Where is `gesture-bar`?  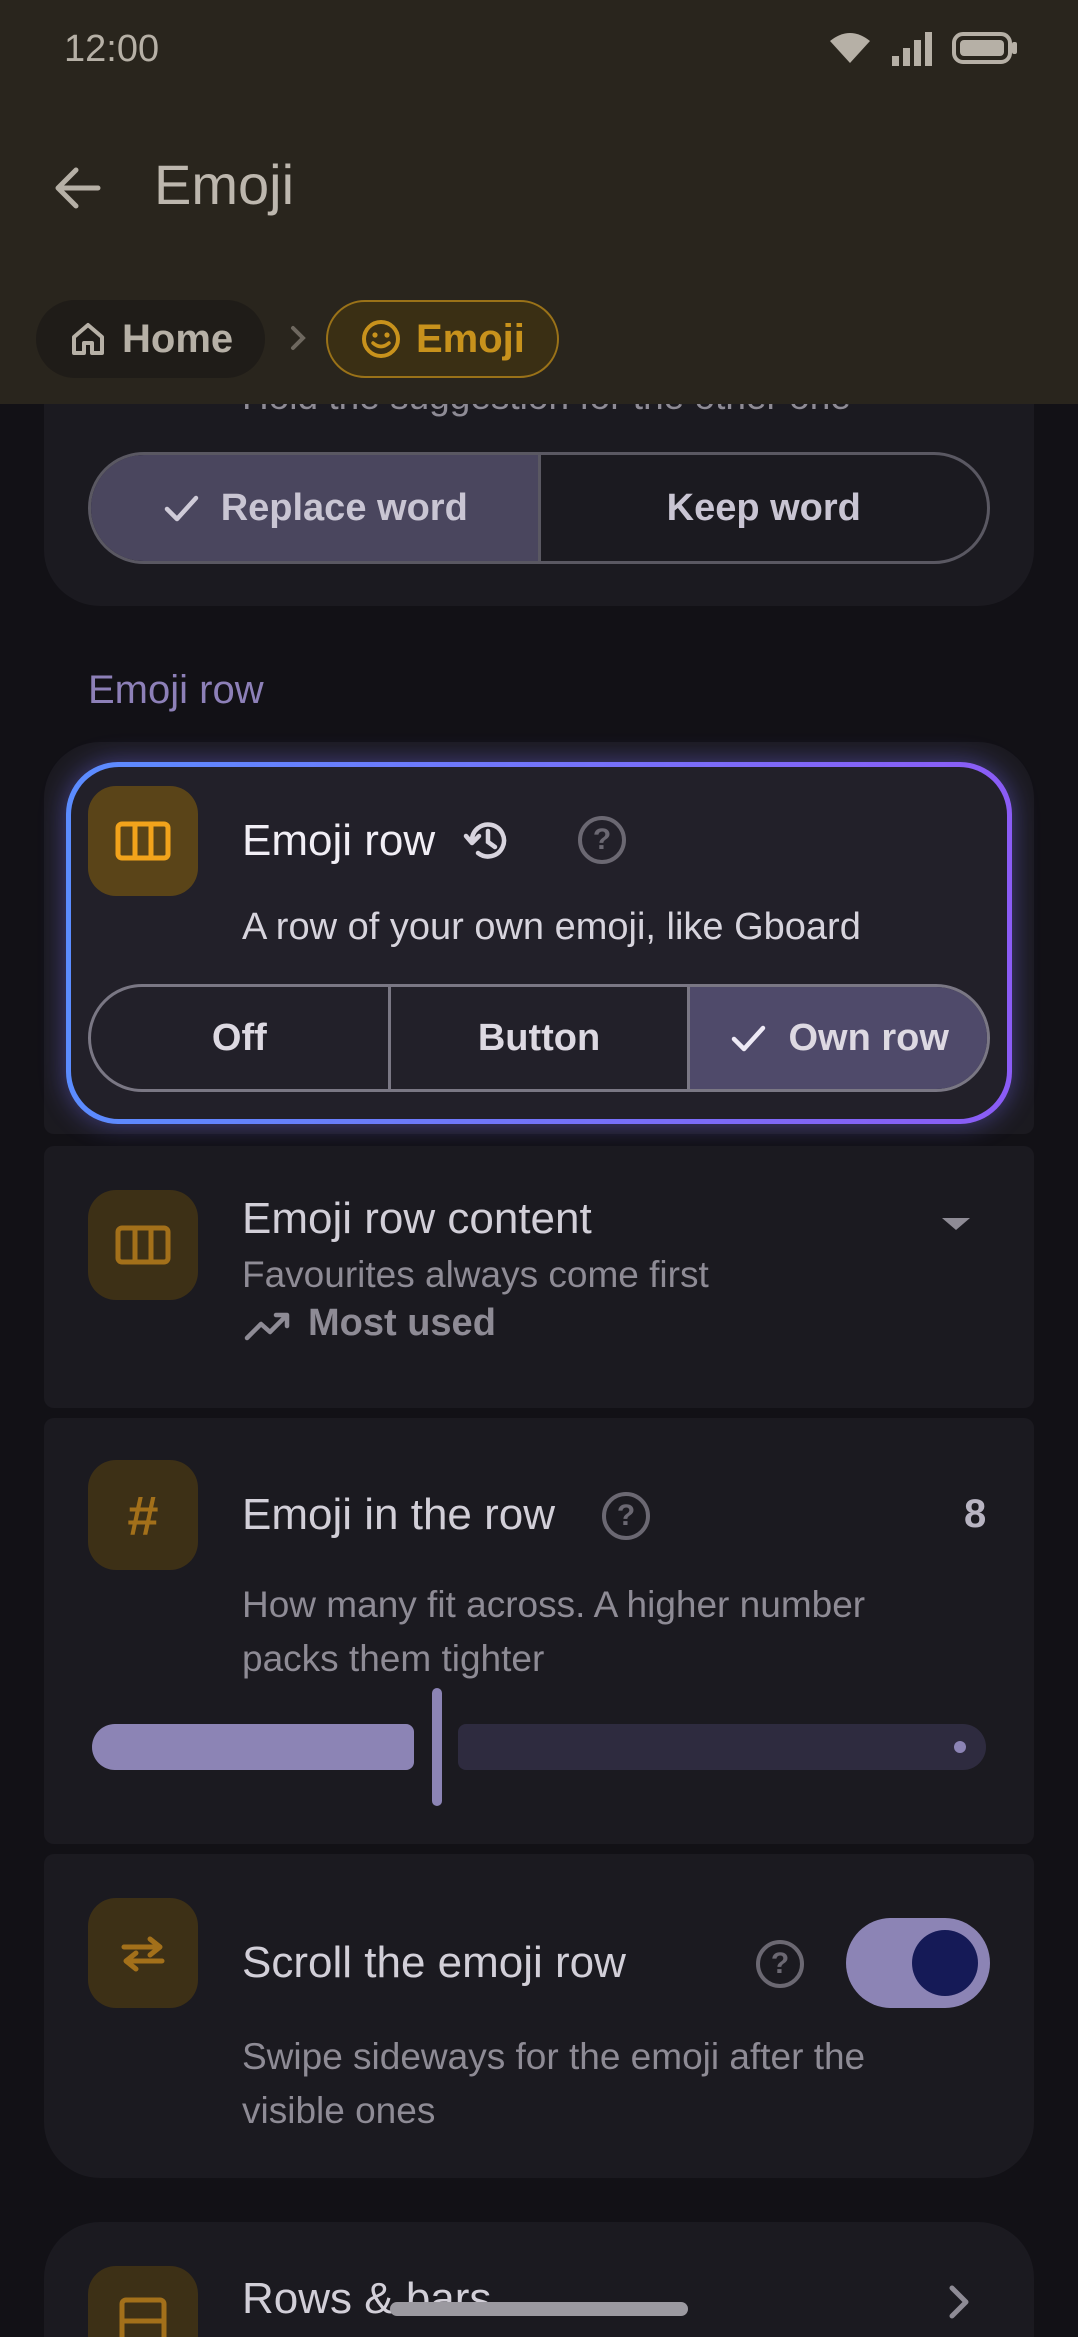 gesture-bar is located at coordinates (539, 2309).